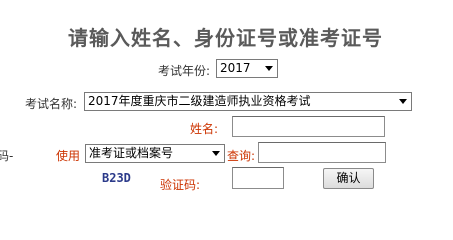 The width and height of the screenshot is (453, 240). I want to click on exam-select-value: 2017年度重庆市二级建造师执业资格考试, so click(199, 101).